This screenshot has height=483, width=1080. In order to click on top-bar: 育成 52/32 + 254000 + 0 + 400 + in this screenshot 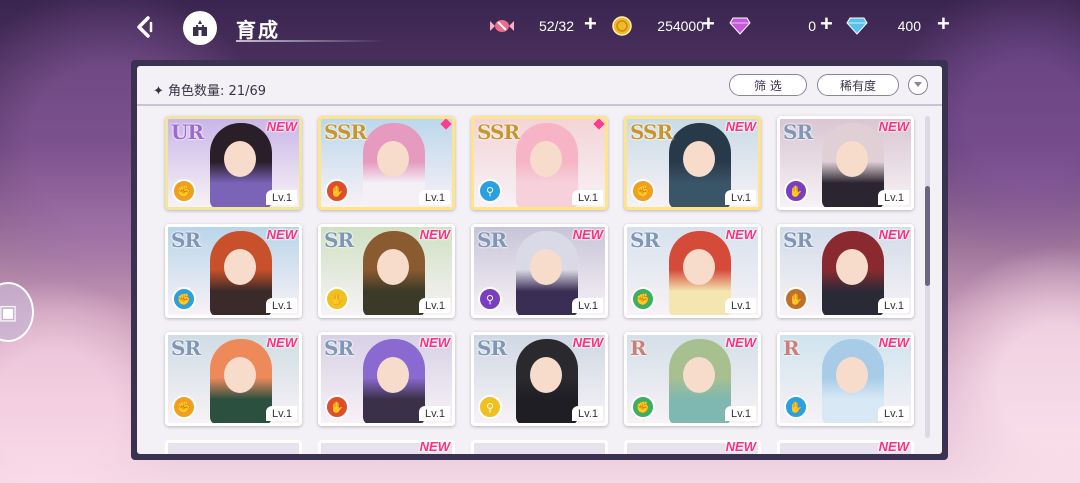, I will do `click(540, 27)`.